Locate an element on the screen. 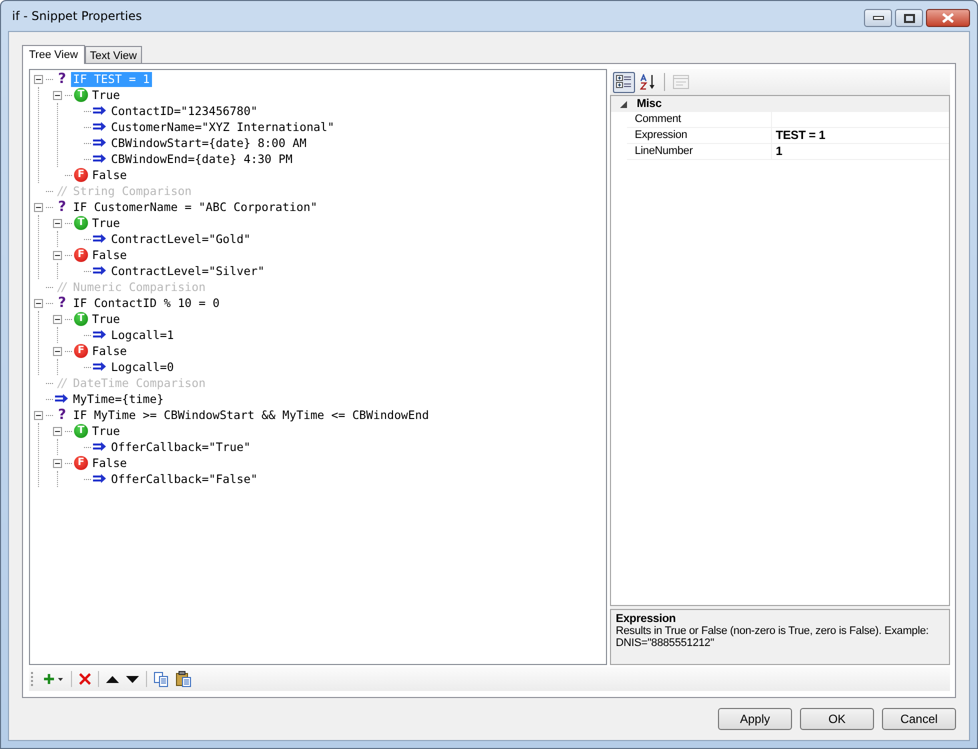  maximize-icon is located at coordinates (909, 18).